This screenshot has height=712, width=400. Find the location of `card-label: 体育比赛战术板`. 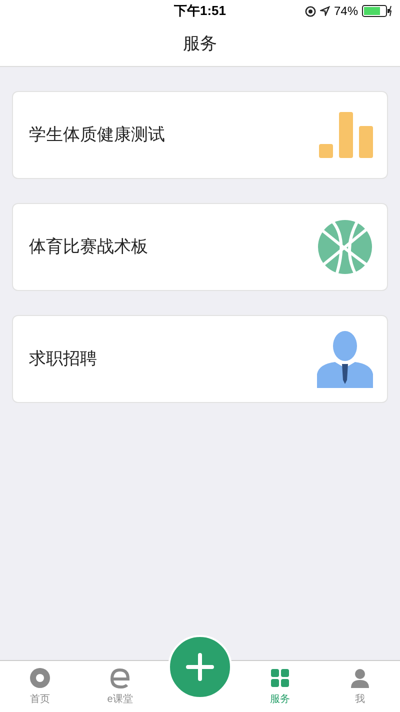

card-label: 体育比赛战术板 is located at coordinates (88, 247).